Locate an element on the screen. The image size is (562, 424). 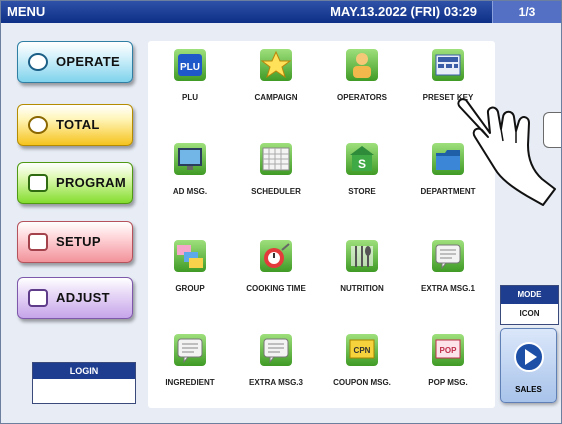
tile-operators: OPERATORS is located at coordinates (362, 84).